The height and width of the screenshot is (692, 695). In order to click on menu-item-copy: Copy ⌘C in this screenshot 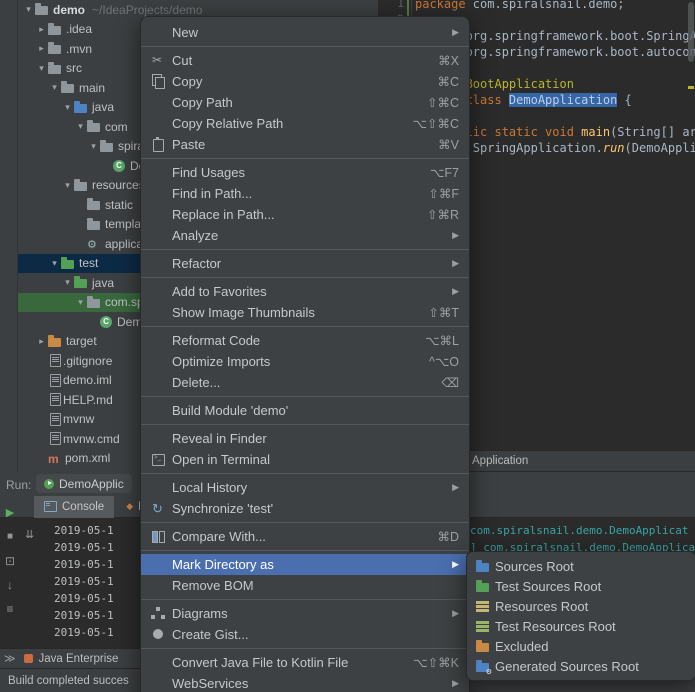, I will do `click(305, 81)`.